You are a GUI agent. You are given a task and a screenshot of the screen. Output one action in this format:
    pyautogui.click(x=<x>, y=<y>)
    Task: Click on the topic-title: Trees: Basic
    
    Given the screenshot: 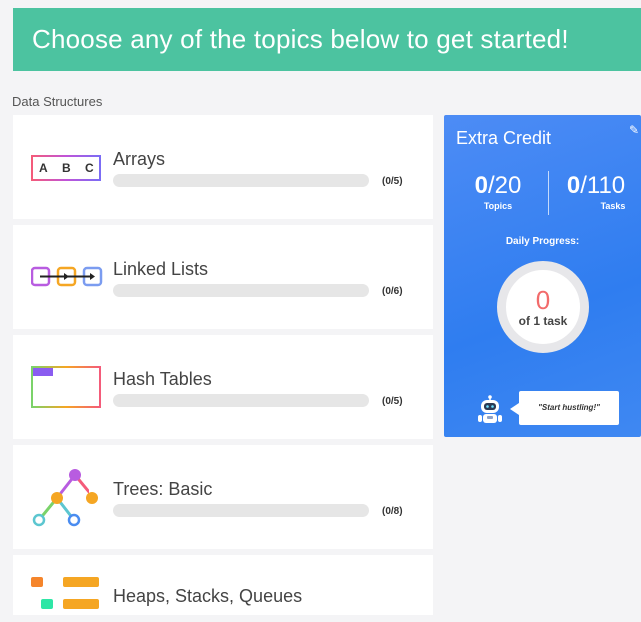 What is the action you would take?
    pyautogui.click(x=163, y=489)
    